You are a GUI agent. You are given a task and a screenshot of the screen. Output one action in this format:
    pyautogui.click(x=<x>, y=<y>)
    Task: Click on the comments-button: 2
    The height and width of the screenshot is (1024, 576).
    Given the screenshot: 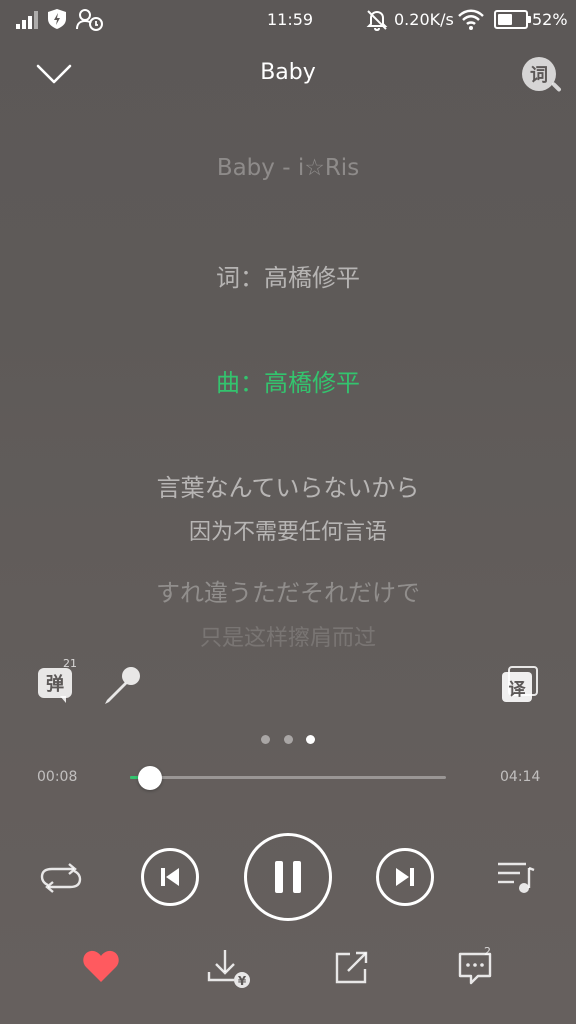 What is the action you would take?
    pyautogui.click(x=478, y=966)
    